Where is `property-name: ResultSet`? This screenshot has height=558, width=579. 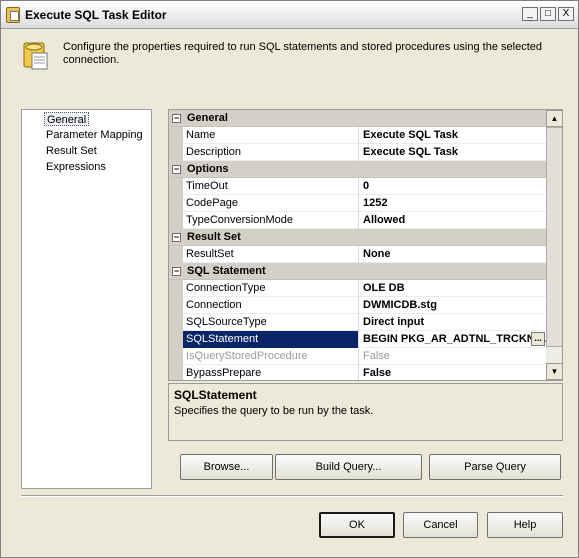
property-name: ResultSet is located at coordinates (271, 254).